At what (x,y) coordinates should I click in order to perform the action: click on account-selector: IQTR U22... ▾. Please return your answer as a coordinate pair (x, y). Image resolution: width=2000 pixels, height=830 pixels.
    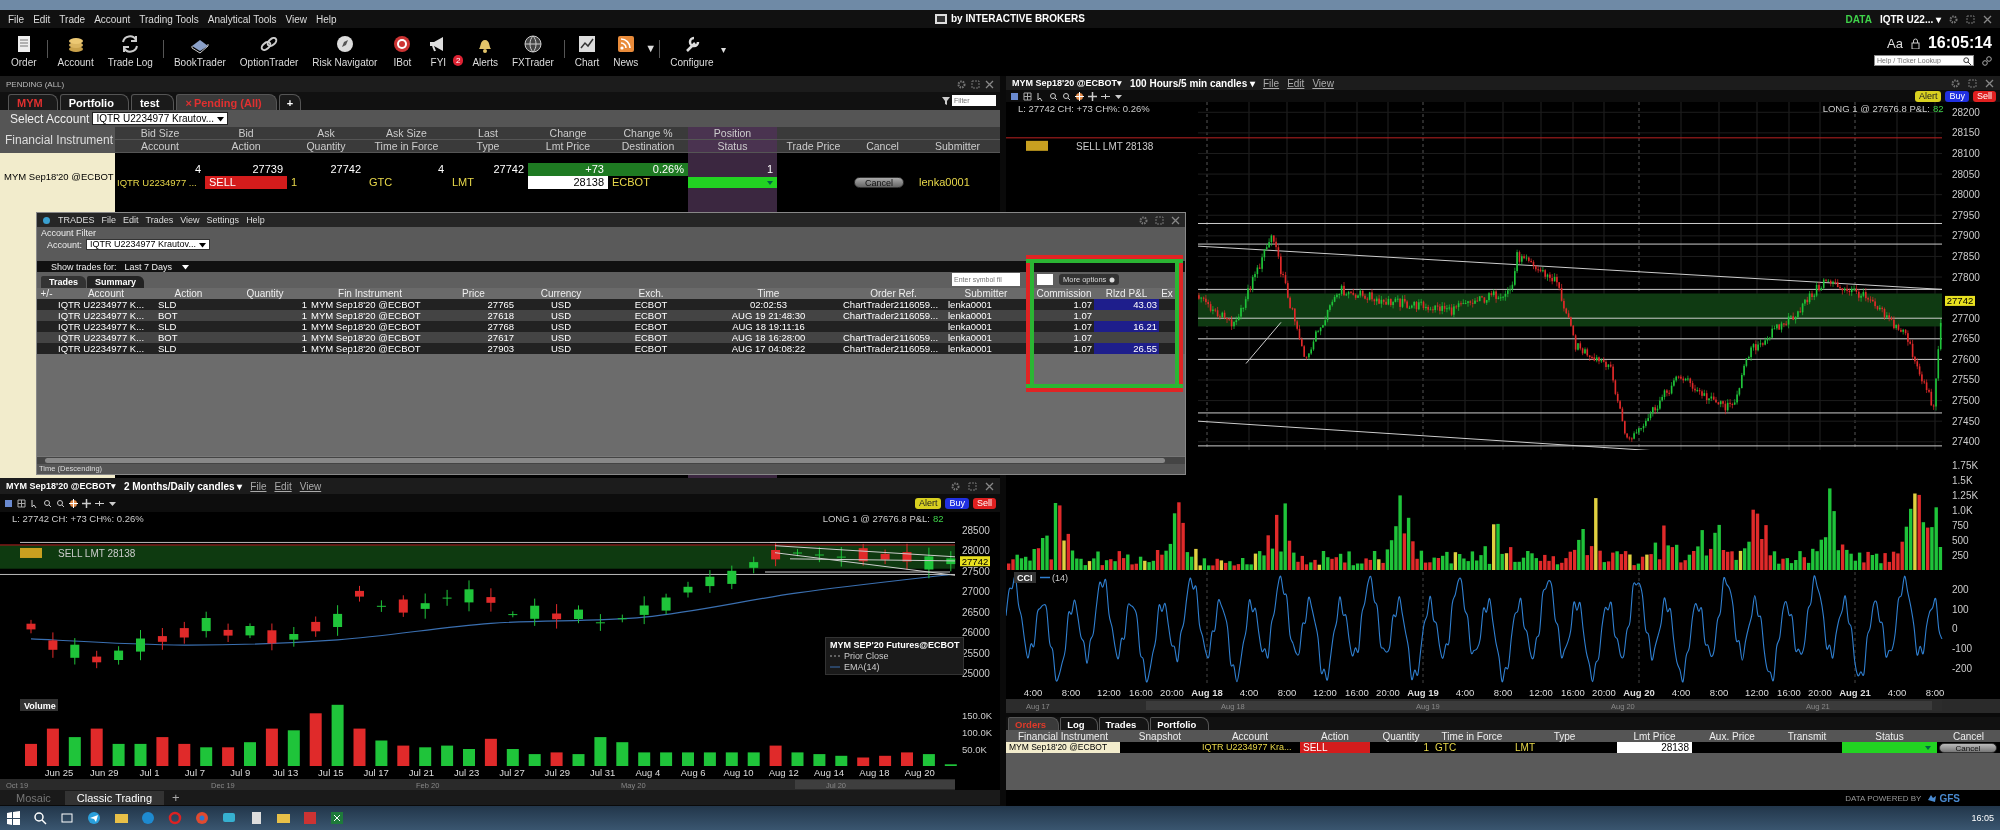
    Looking at the image, I should click on (1910, 19).